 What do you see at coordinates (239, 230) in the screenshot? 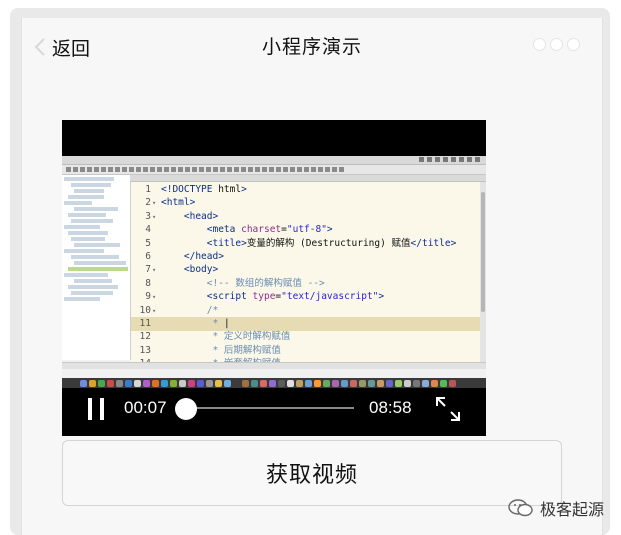
I see `code-line: 4 <meta charset="utf-8">` at bounding box center [239, 230].